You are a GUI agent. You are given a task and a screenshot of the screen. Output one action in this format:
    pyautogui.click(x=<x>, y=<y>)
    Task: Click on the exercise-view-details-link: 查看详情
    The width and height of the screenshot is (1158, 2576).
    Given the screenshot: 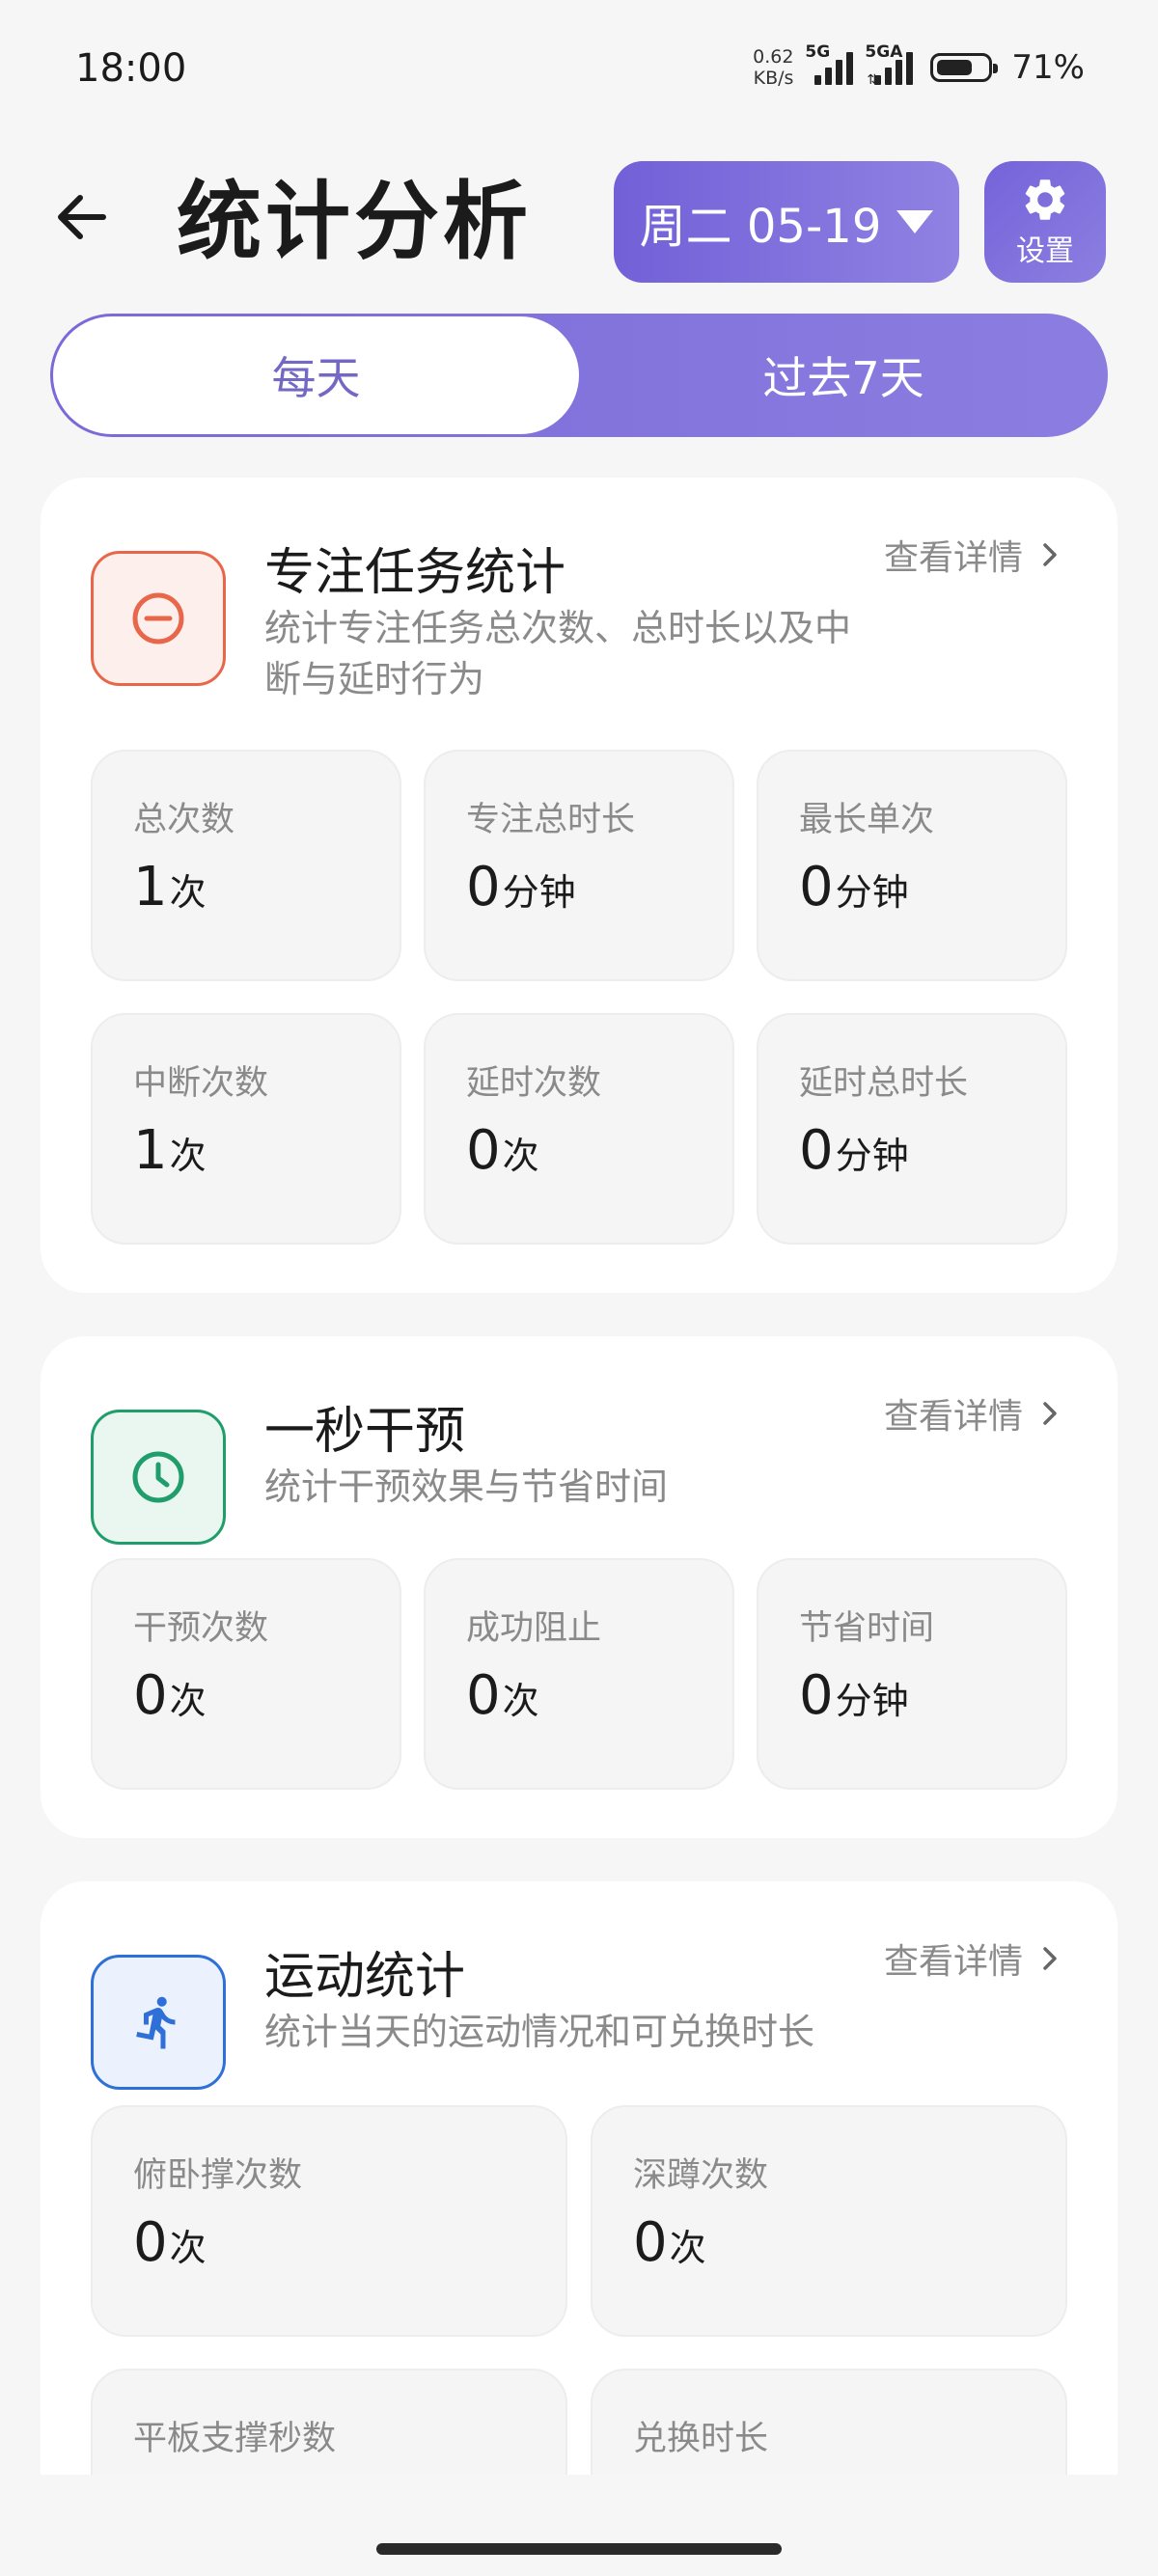 What is the action you would take?
    pyautogui.click(x=972, y=1959)
    